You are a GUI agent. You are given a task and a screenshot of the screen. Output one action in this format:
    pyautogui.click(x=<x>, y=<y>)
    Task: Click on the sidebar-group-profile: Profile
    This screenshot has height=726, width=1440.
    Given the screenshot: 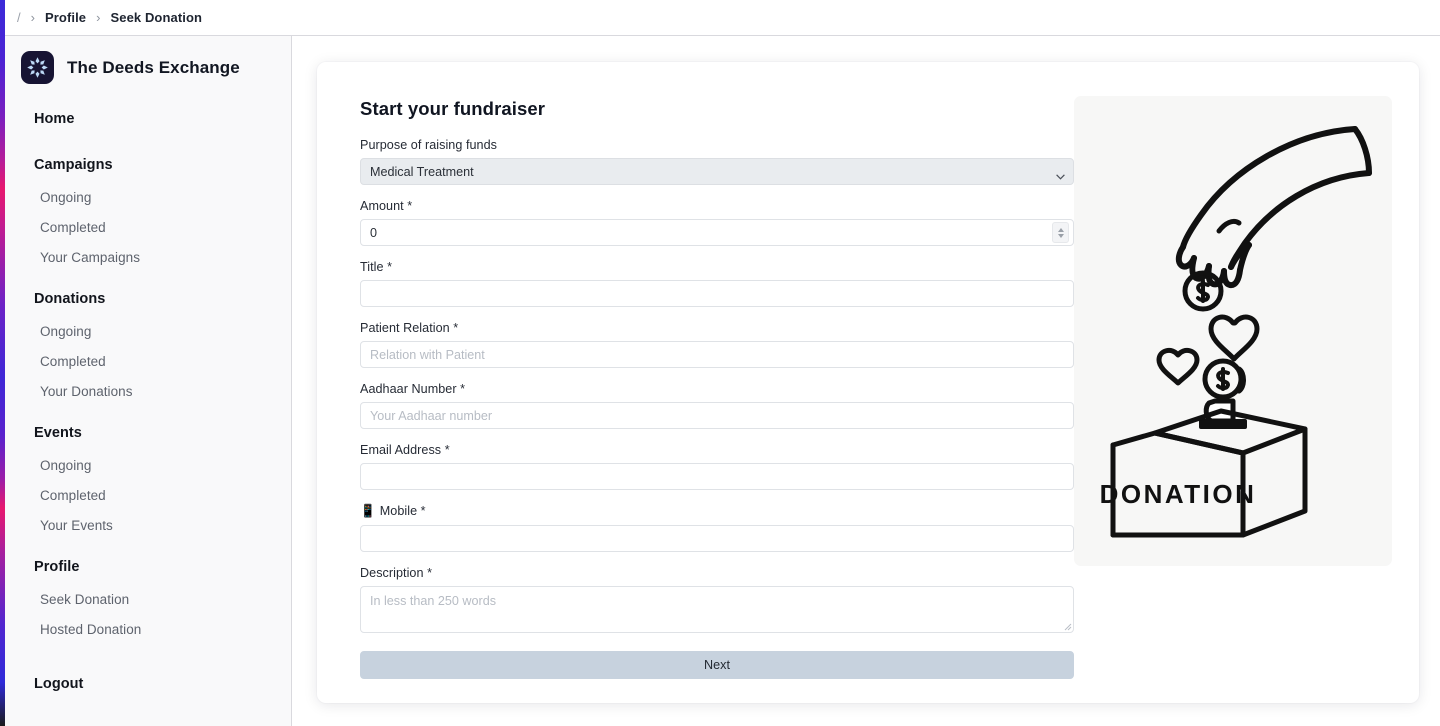 What is the action you would take?
    pyautogui.click(x=148, y=567)
    